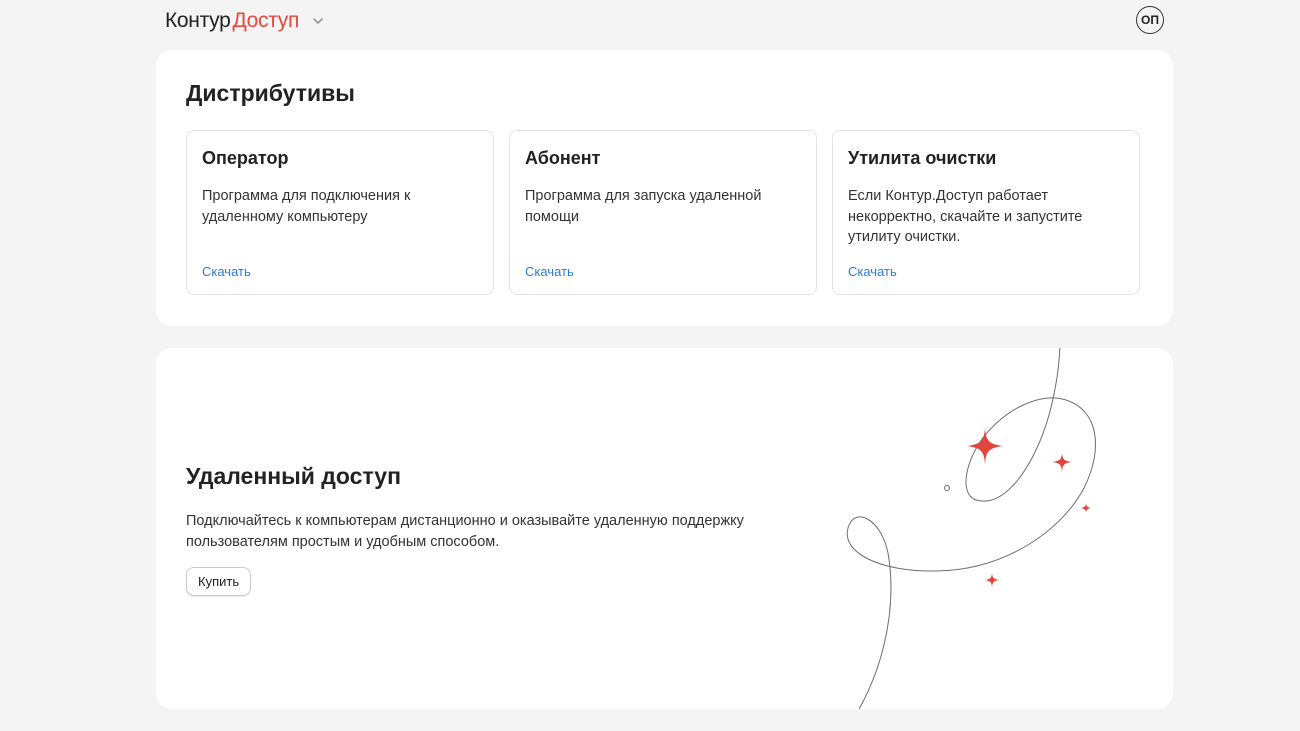 This screenshot has height=731, width=1300. I want to click on product-switcher: Контур Доступ, so click(245, 21).